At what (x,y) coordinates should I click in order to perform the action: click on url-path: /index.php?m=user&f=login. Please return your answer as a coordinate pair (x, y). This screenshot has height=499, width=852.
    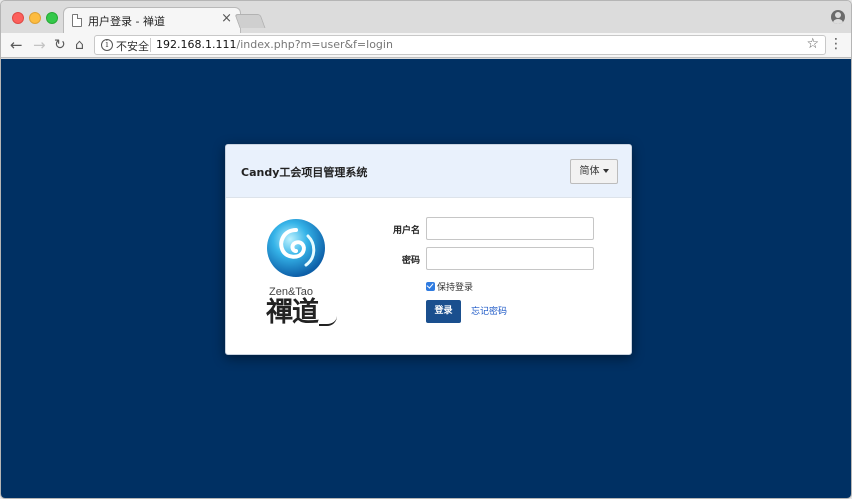
    Looking at the image, I should click on (314, 44).